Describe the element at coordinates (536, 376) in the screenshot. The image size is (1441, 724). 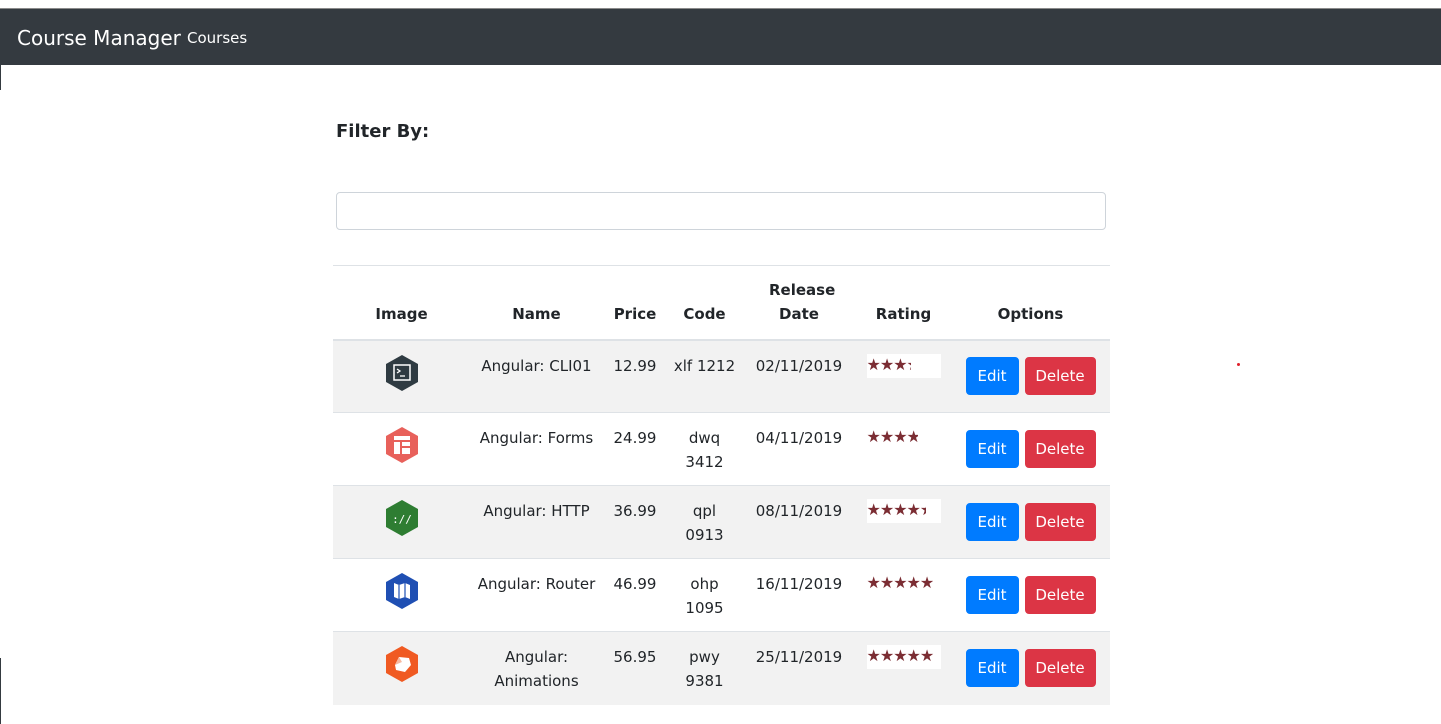
I see `name-cell: Angular: CLI01` at that location.